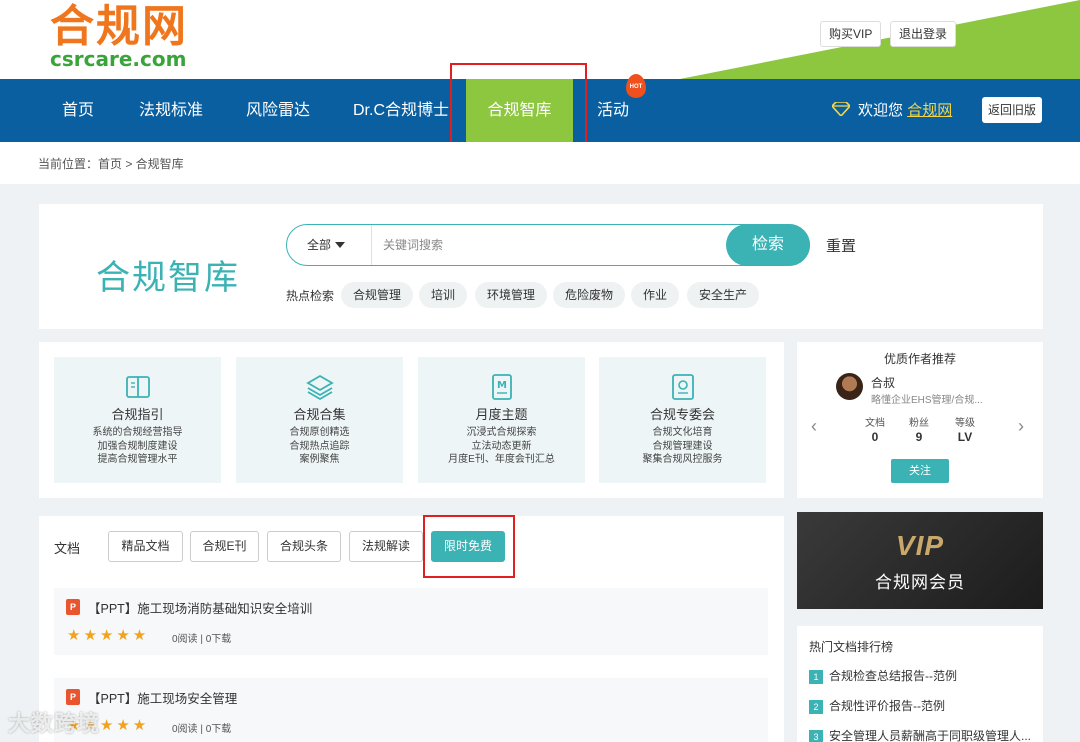 This screenshot has height=742, width=1080. I want to click on author-name: 合叔, so click(883, 382).